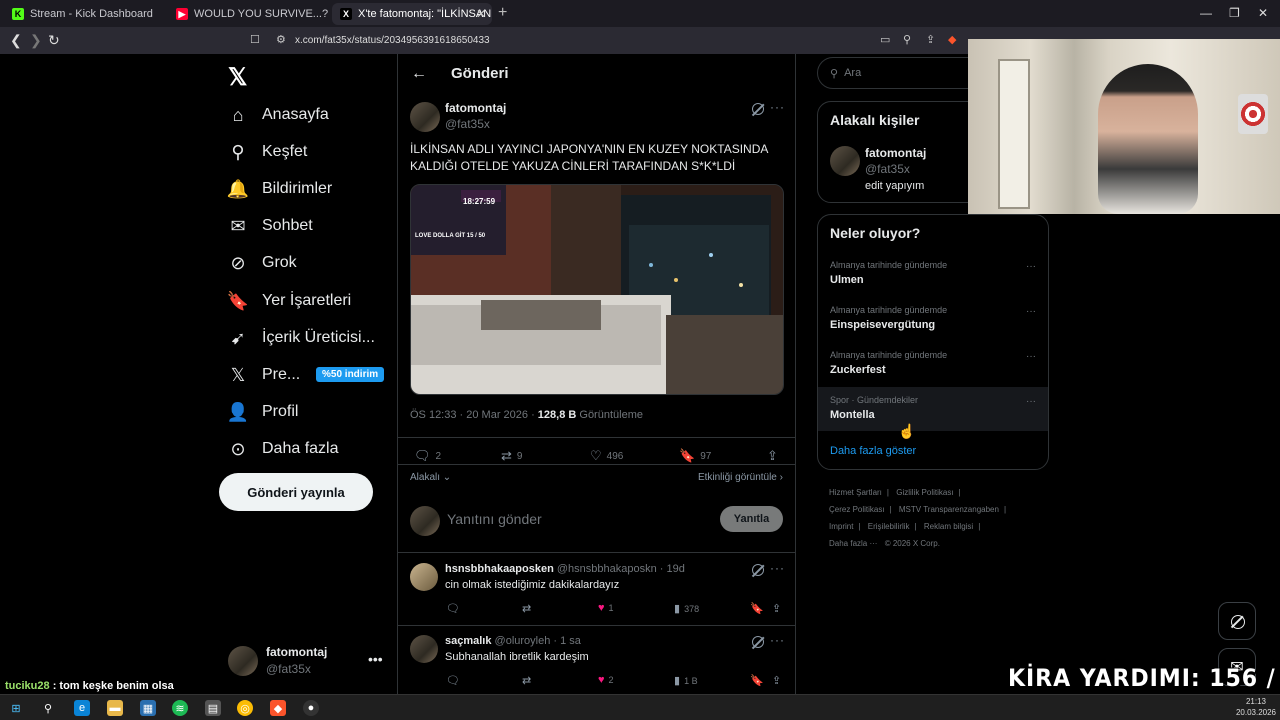 The width and height of the screenshot is (1280, 720). I want to click on premium-discount-badge: %50 indirim, so click(350, 374).